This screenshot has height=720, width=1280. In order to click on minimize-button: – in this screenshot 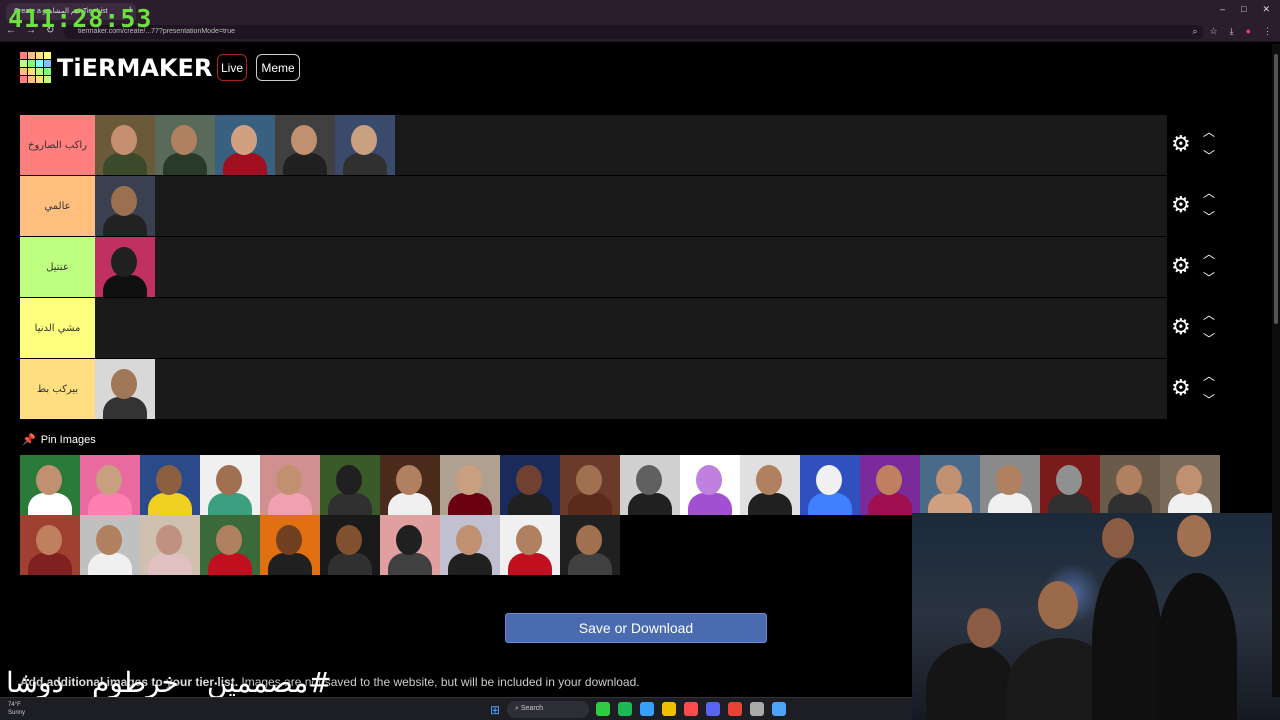, I will do `click(1222, 9)`.